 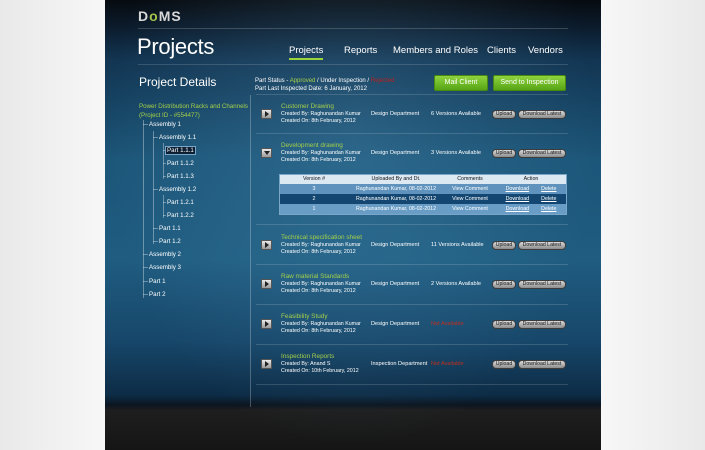 I want to click on version-number: 1, so click(x=314, y=209).